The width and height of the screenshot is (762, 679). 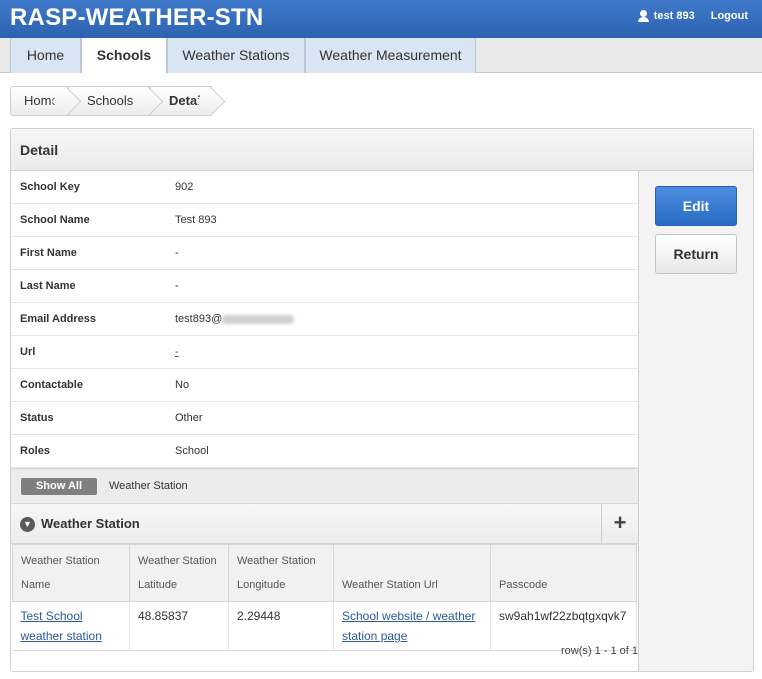 What do you see at coordinates (696, 421) in the screenshot?
I see `button-column: Edit Return` at bounding box center [696, 421].